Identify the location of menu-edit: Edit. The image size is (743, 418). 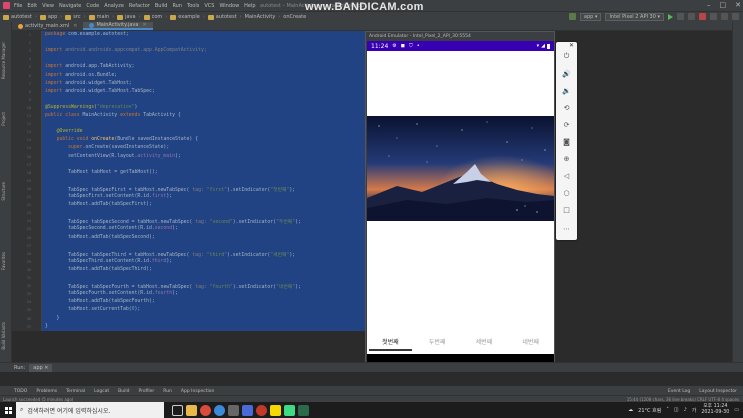
(32, 6).